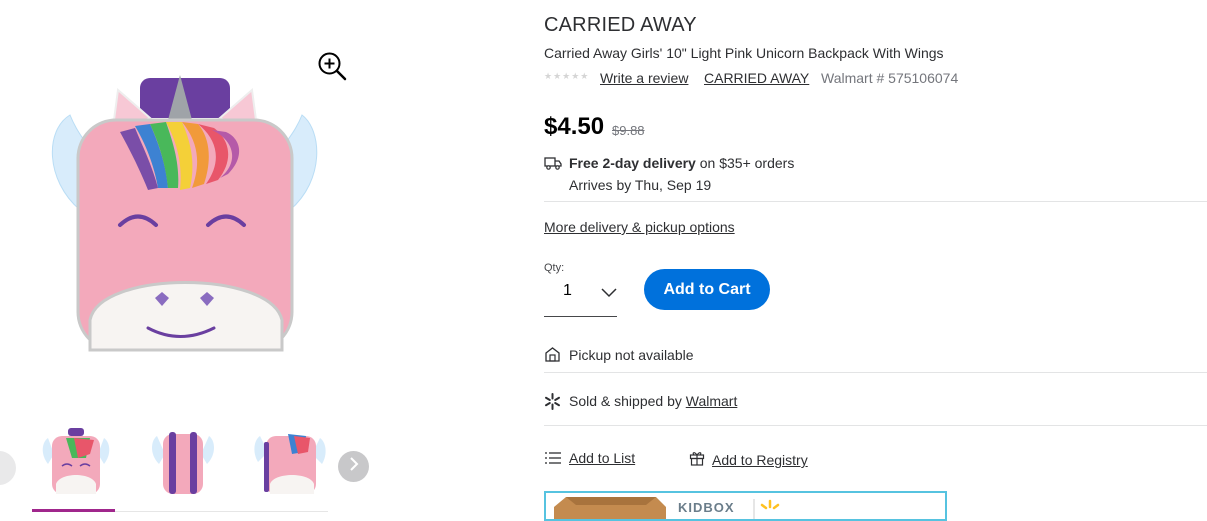  What do you see at coordinates (627, 401) in the screenshot?
I see `sold-by-label: Sold & shipped by` at bounding box center [627, 401].